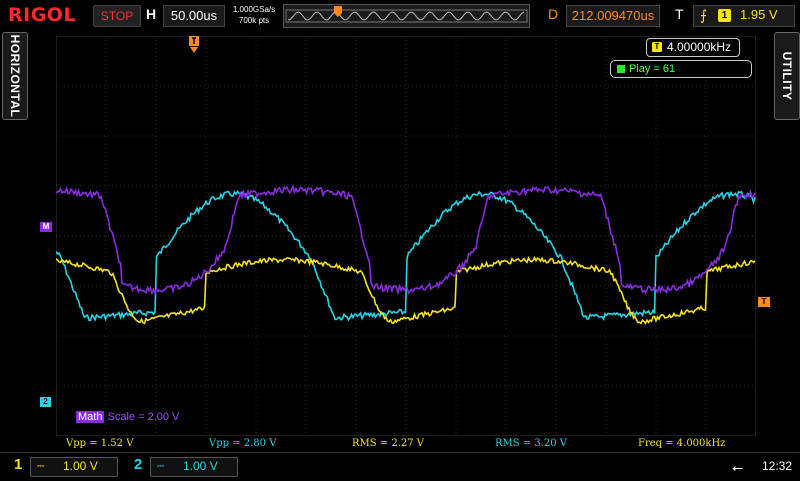  I want to click on ch1-label: 1, so click(18, 464).